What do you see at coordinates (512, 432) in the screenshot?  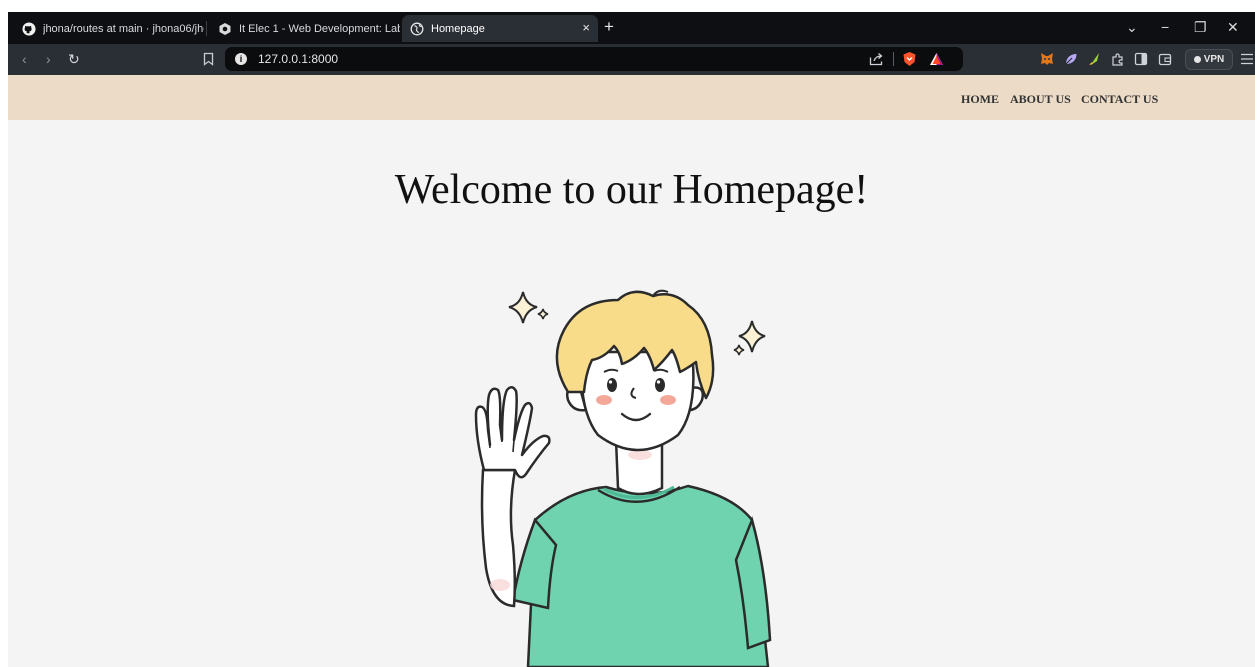 I see `waving-hand-shape` at bounding box center [512, 432].